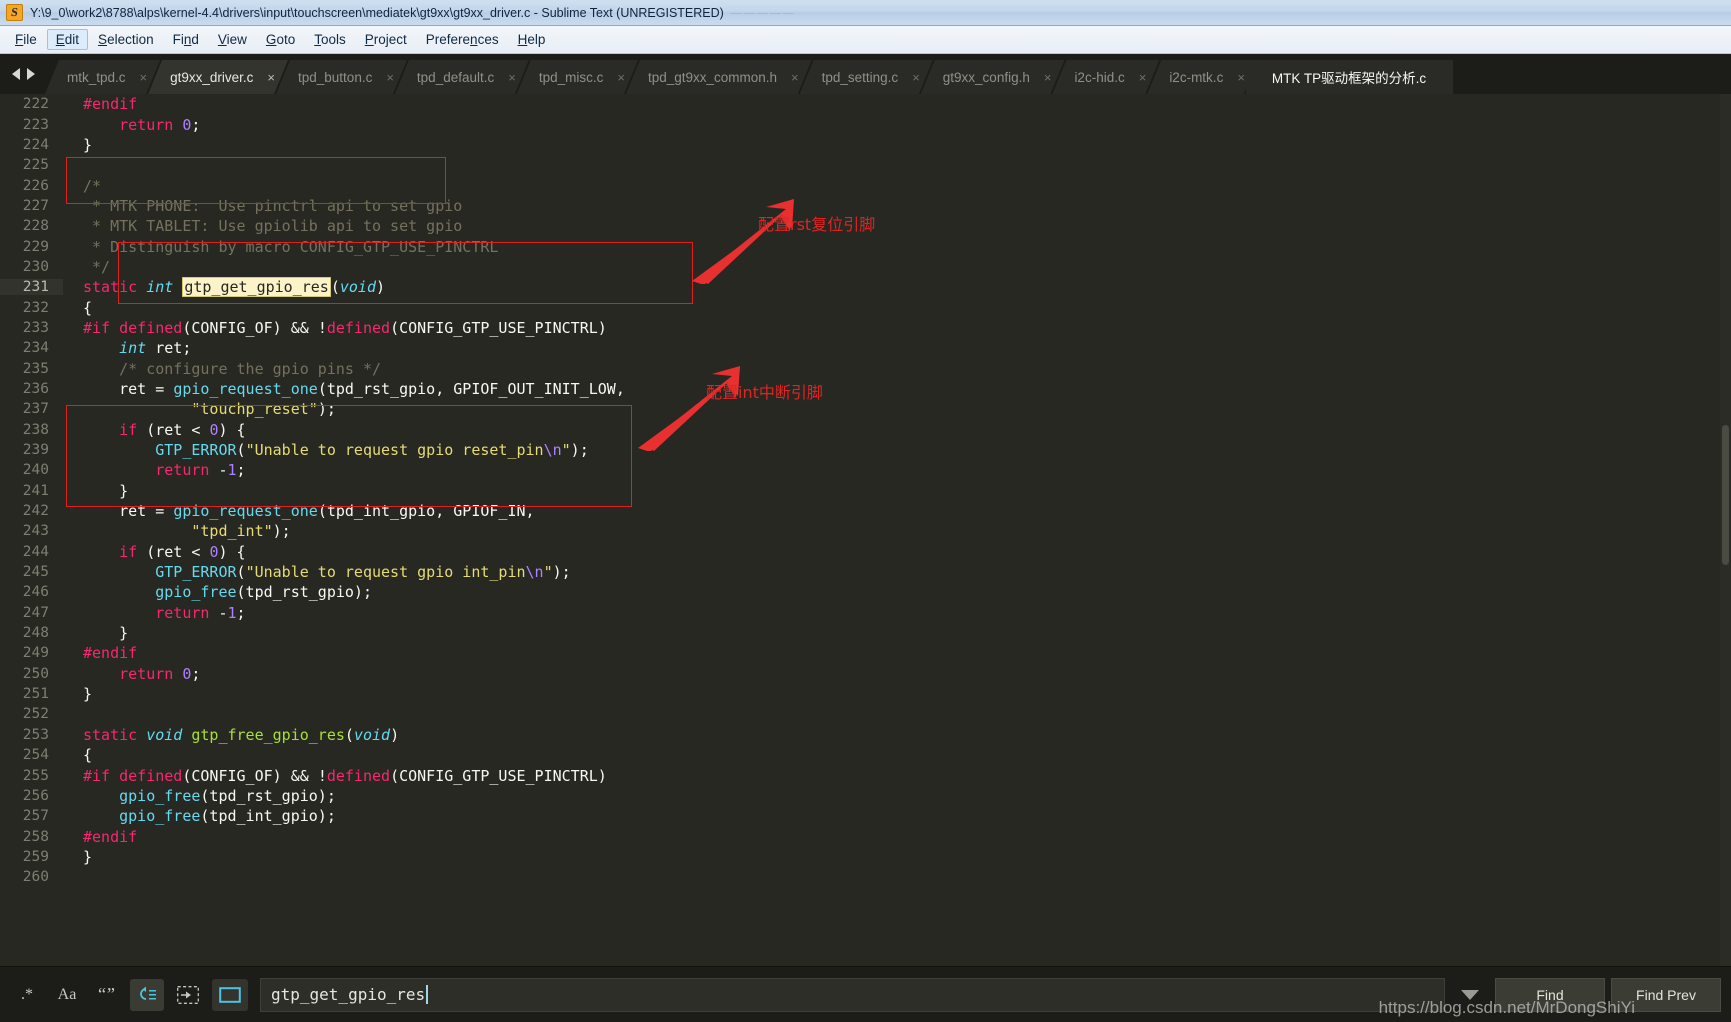 This screenshot has height=1022, width=1731. Describe the element at coordinates (865, 735) in the screenshot. I see `code-line: 253 static void gtp_free_gpio_res(void)` at that location.